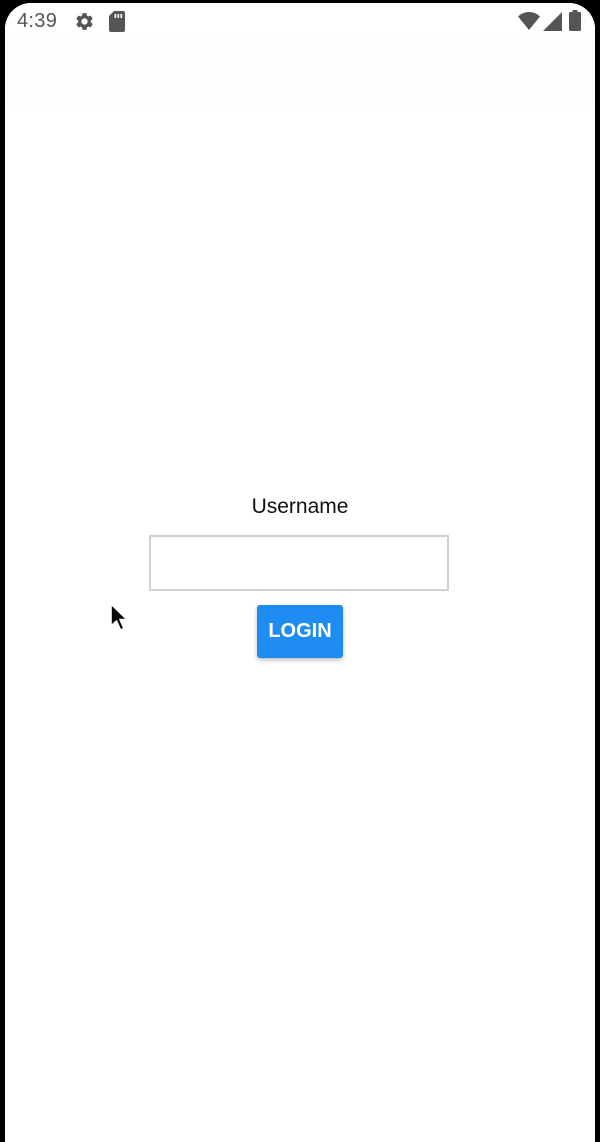 The image size is (600, 1142). What do you see at coordinates (84, 21) in the screenshot?
I see `gear-icon` at bounding box center [84, 21].